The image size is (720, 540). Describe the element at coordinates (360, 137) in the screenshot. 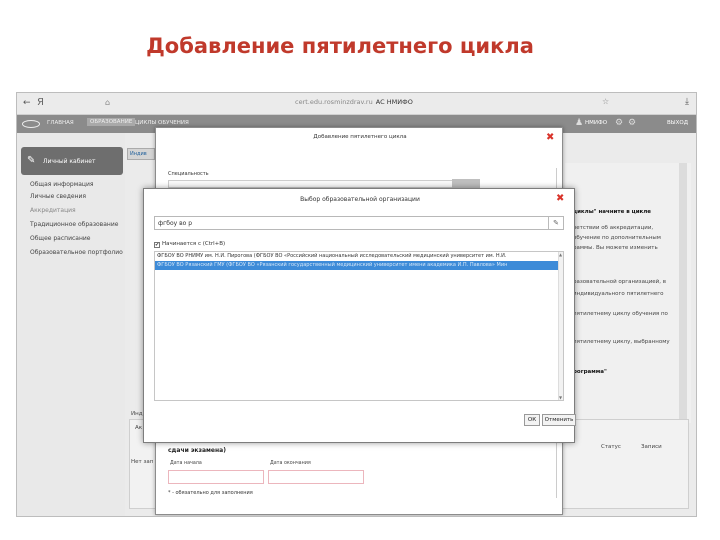

I see `add-cycle-dialog-title: Добавление пятилетнего цикла` at that location.